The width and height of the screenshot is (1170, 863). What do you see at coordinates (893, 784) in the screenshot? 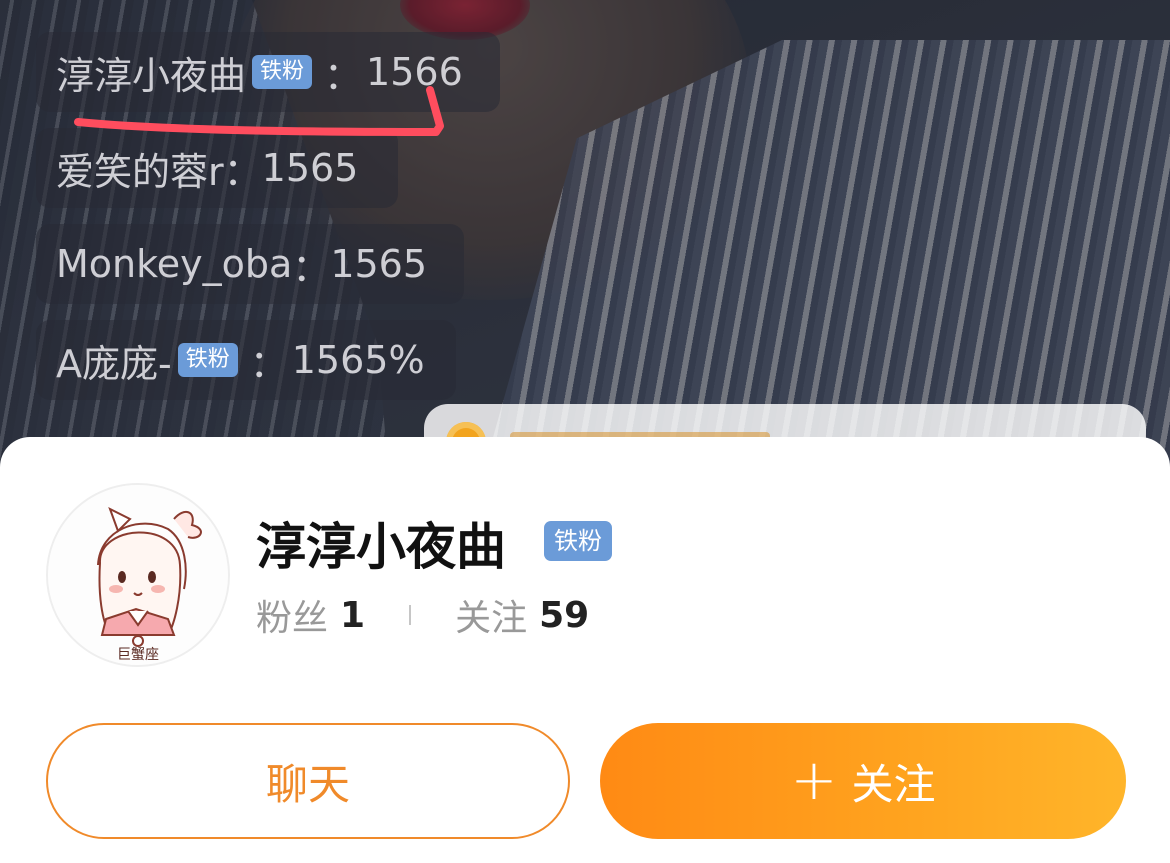
I see `follow-button-label: 关注` at bounding box center [893, 784].